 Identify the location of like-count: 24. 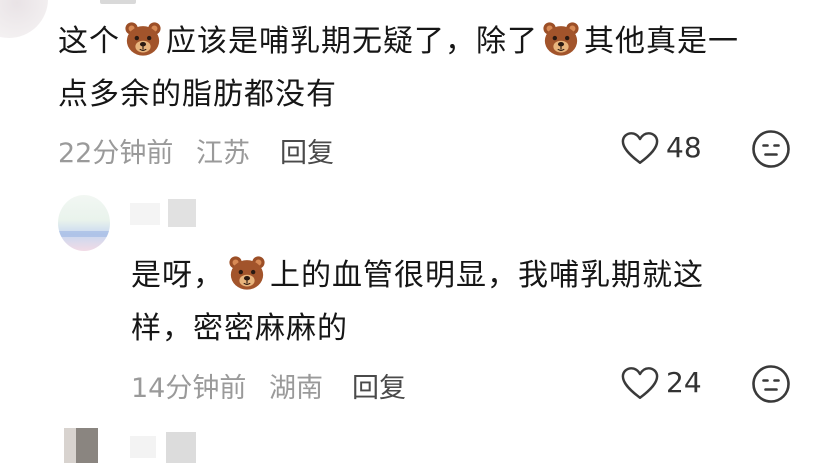
(684, 382).